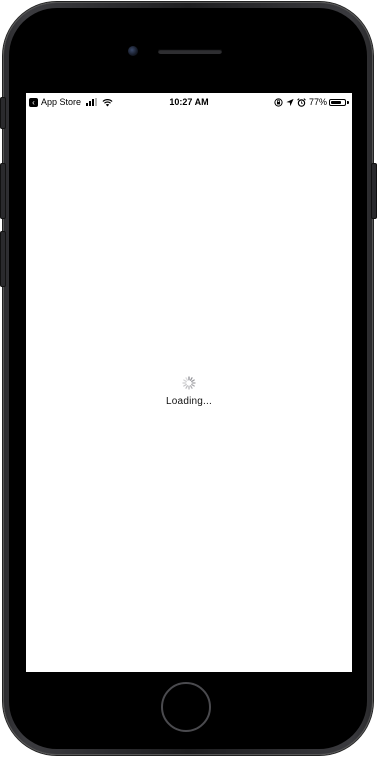 The width and height of the screenshot is (377, 758). I want to click on activity-spinner-icon, so click(189, 383).